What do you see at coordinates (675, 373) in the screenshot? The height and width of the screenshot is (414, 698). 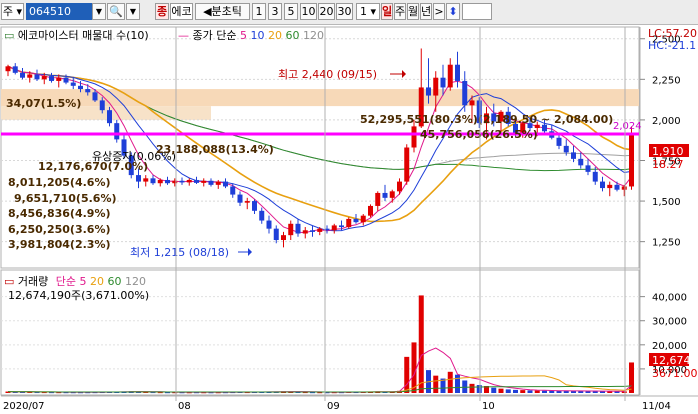 I see `current-volume-secondary: 3671.00` at bounding box center [675, 373].